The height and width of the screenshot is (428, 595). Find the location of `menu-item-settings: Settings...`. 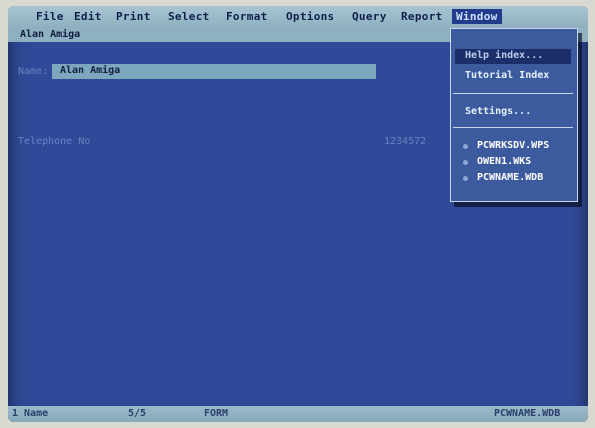

menu-item-settings: Settings... is located at coordinates (513, 112).